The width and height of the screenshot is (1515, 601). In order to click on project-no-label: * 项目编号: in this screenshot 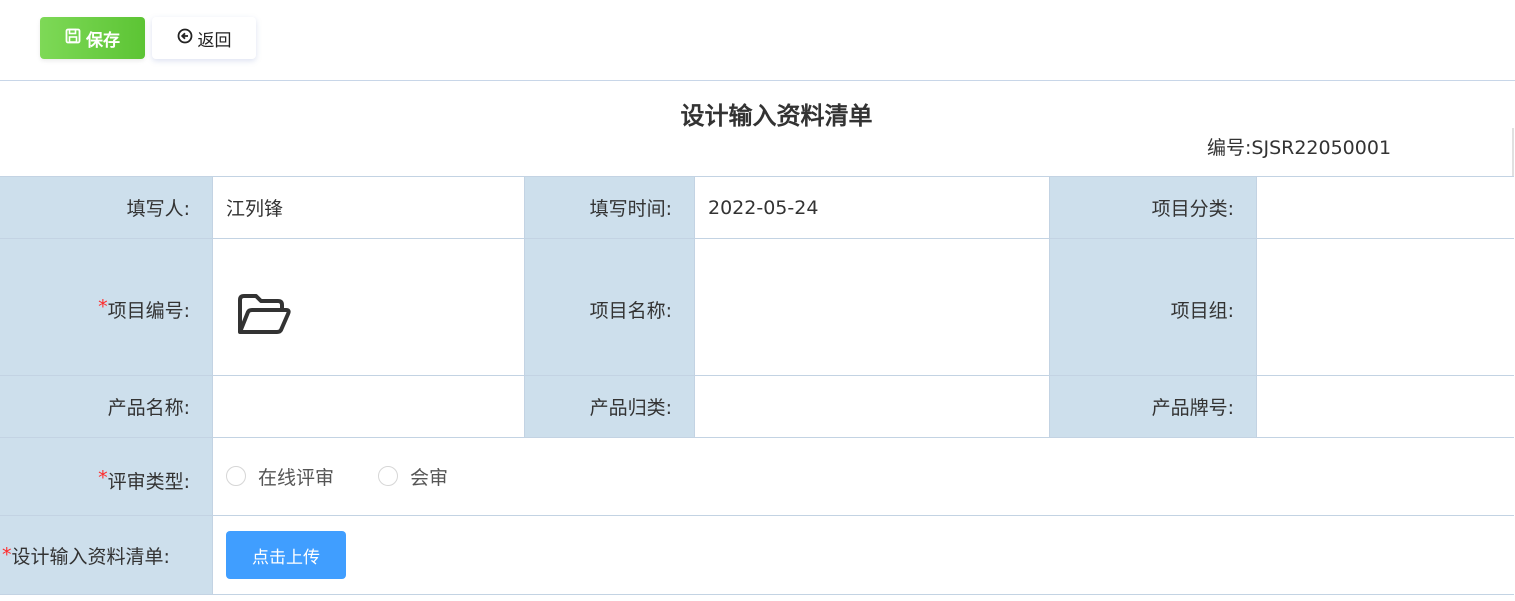, I will do `click(106, 306)`.